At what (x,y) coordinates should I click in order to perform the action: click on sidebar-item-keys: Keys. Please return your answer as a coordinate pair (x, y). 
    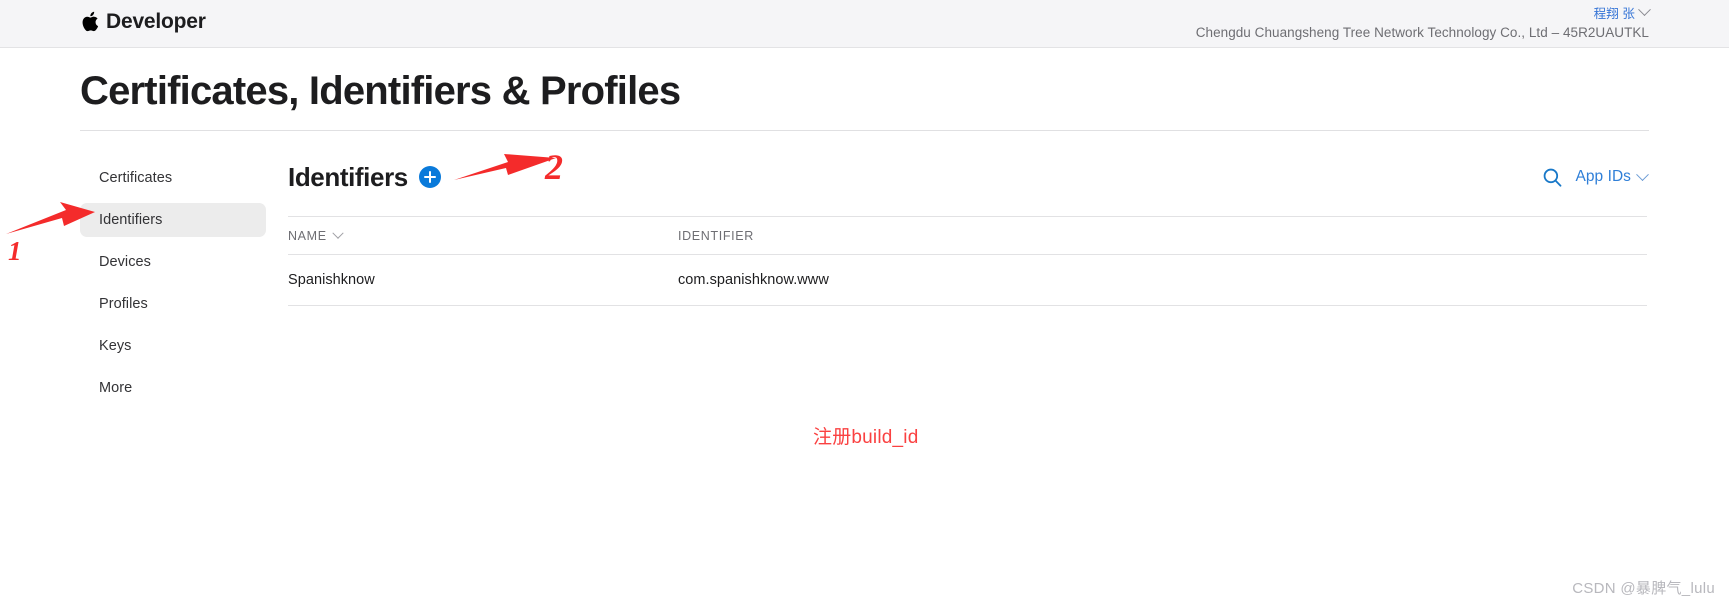
    Looking at the image, I should click on (173, 346).